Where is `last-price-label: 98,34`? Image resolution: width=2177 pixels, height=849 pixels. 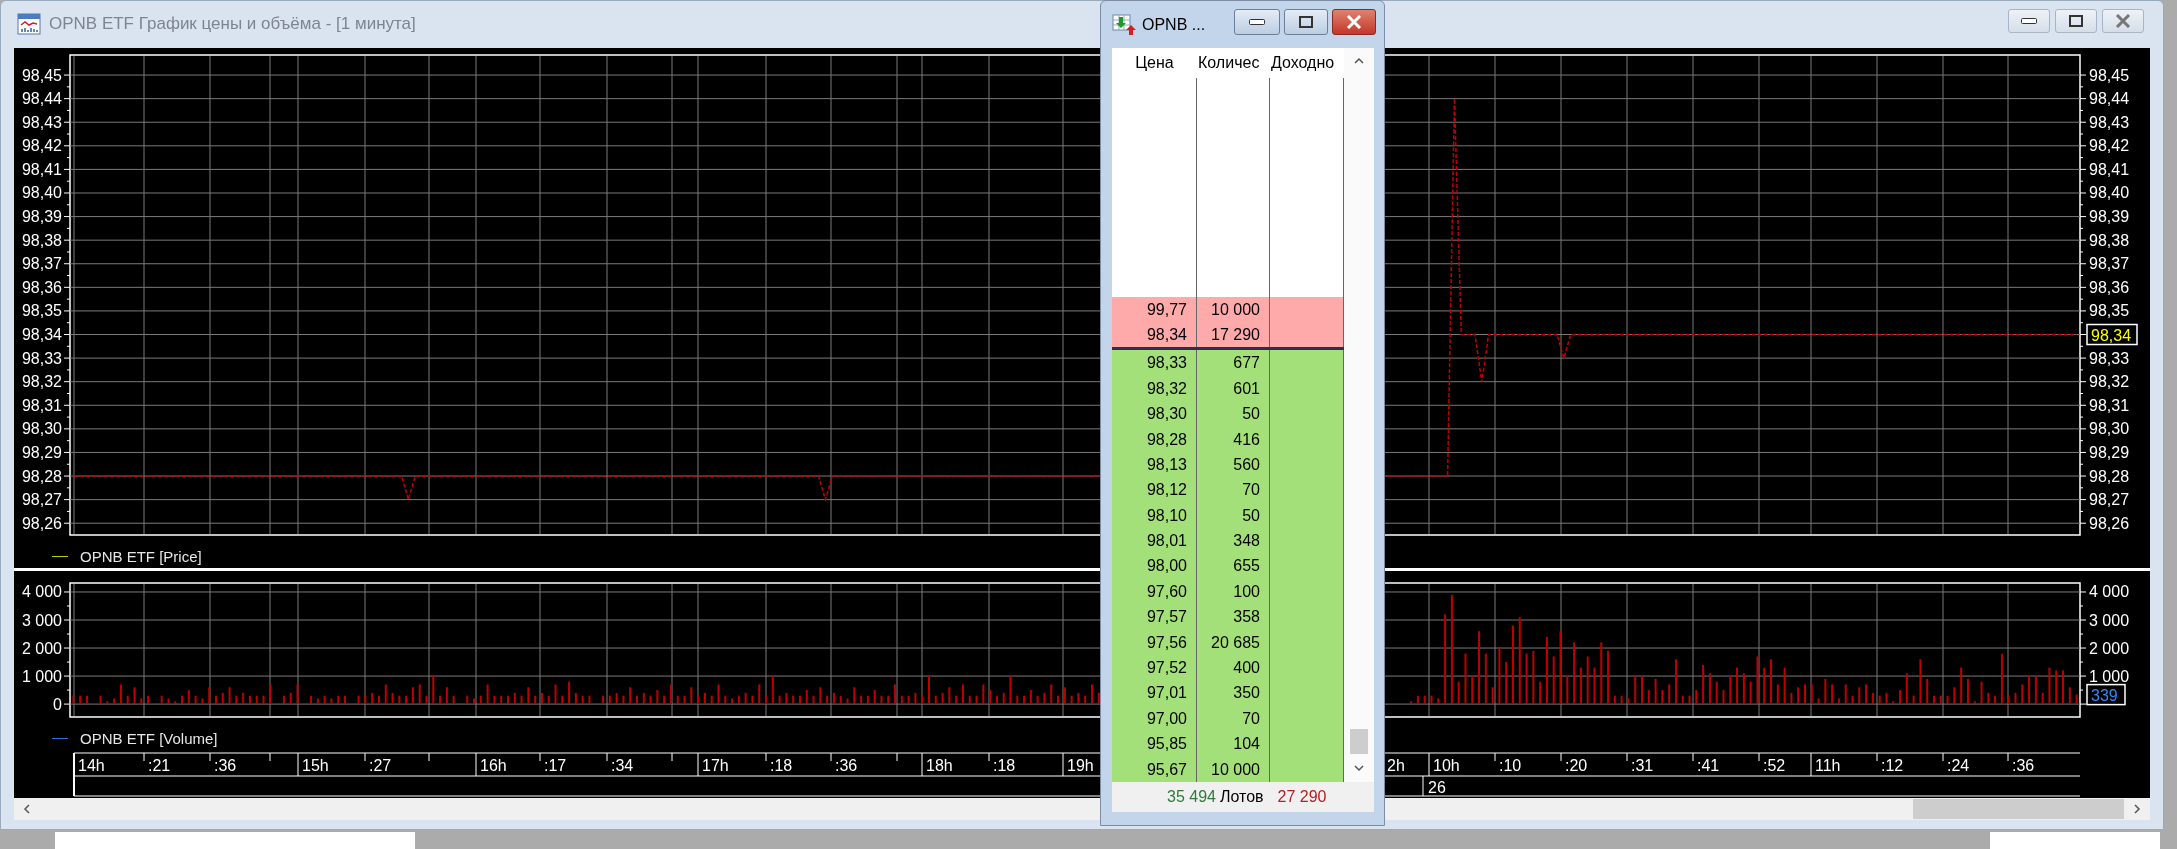
last-price-label: 98,34 is located at coordinates (2112, 334).